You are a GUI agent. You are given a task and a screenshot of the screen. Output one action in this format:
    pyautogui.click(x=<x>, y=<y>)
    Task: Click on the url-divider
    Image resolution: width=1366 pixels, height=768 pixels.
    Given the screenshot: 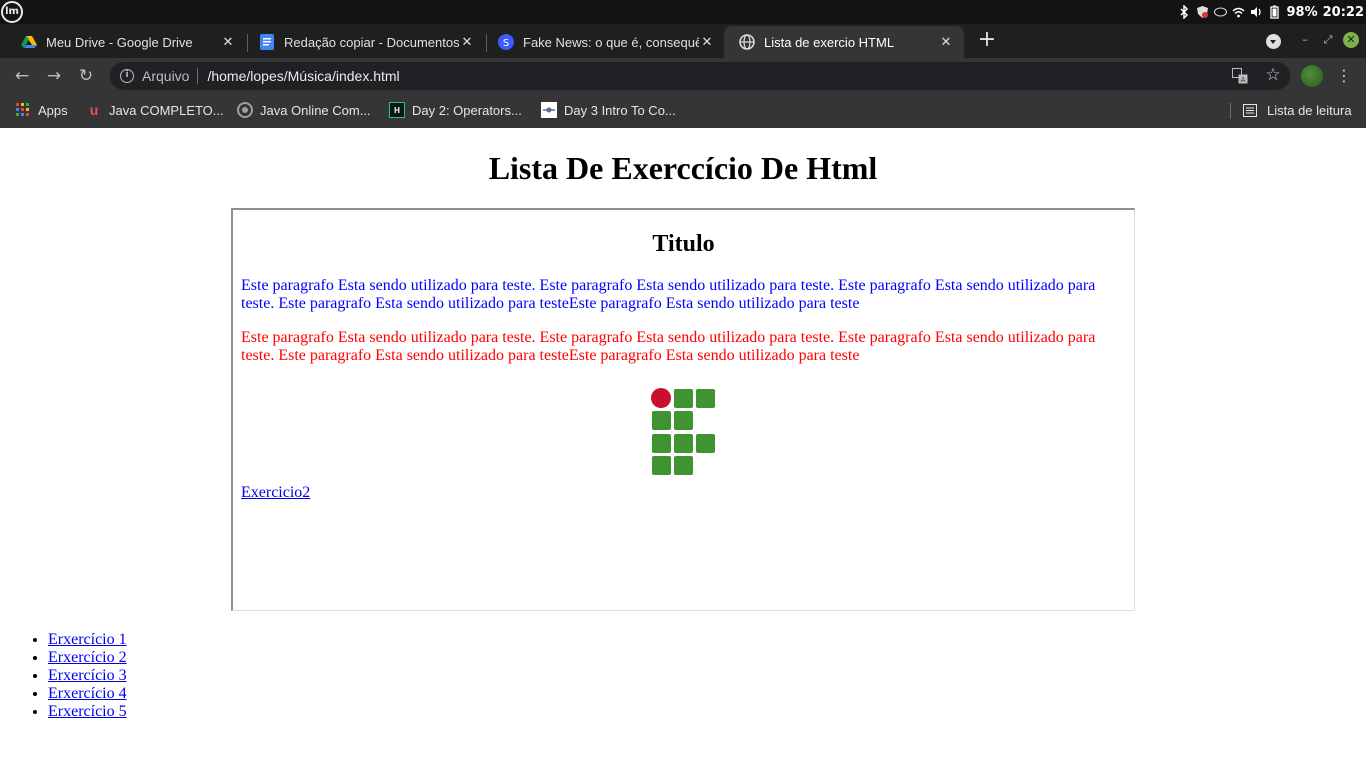 What is the action you would take?
    pyautogui.click(x=198, y=76)
    